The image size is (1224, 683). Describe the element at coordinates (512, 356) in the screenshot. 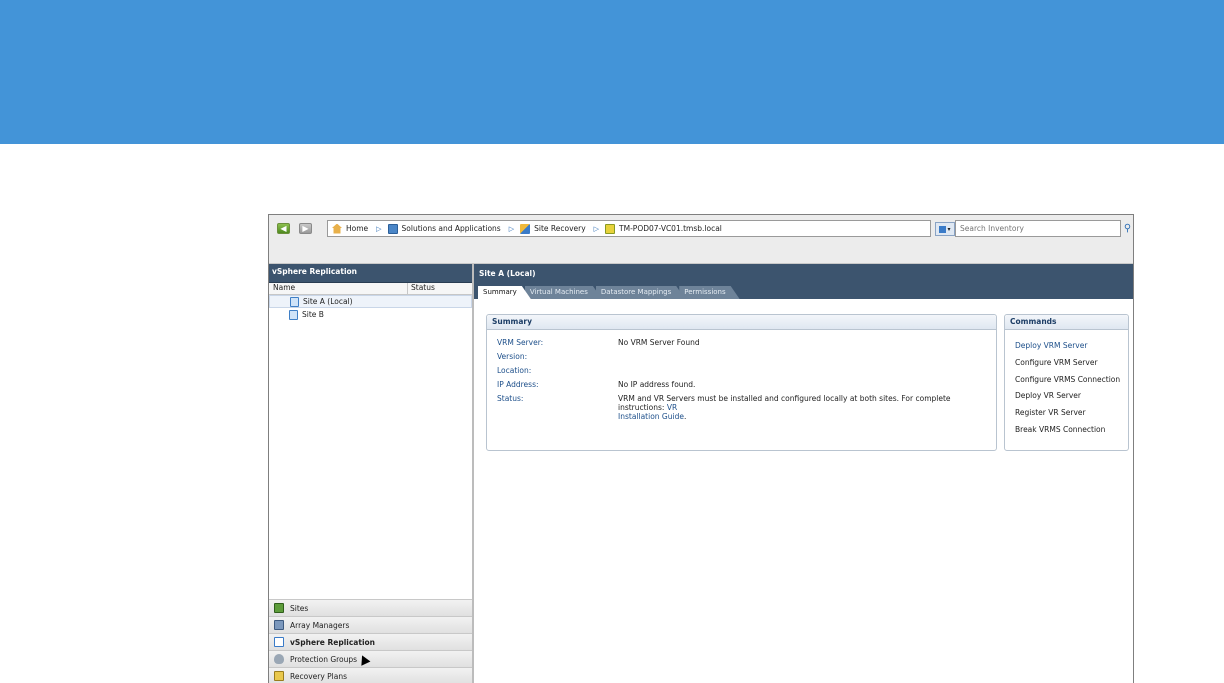

I see `field-label: Version:` at that location.